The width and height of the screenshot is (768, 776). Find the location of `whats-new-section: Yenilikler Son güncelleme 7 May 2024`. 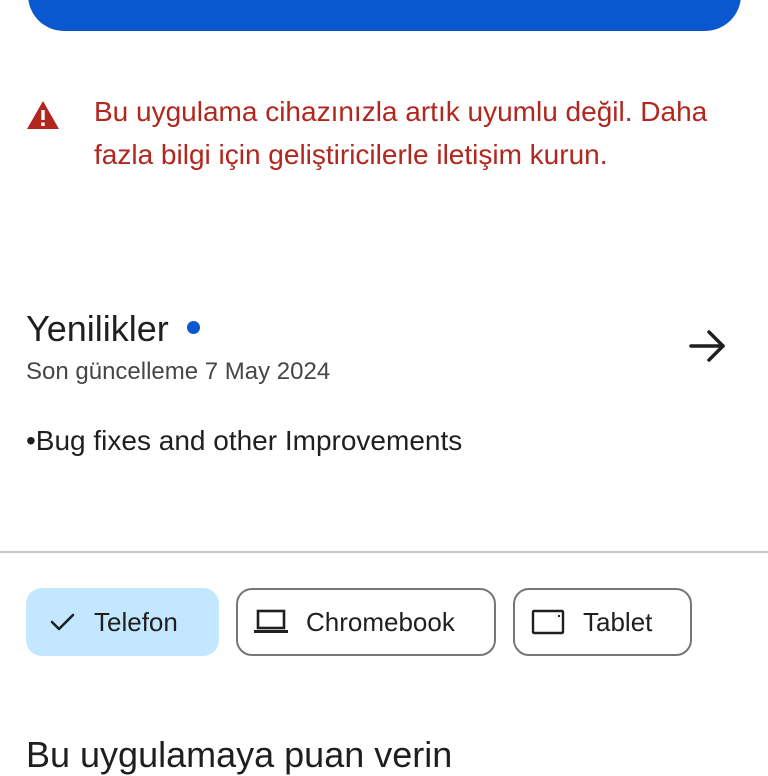

whats-new-section: Yenilikler Son güncelleme 7 May 2024 is located at coordinates (386, 351).